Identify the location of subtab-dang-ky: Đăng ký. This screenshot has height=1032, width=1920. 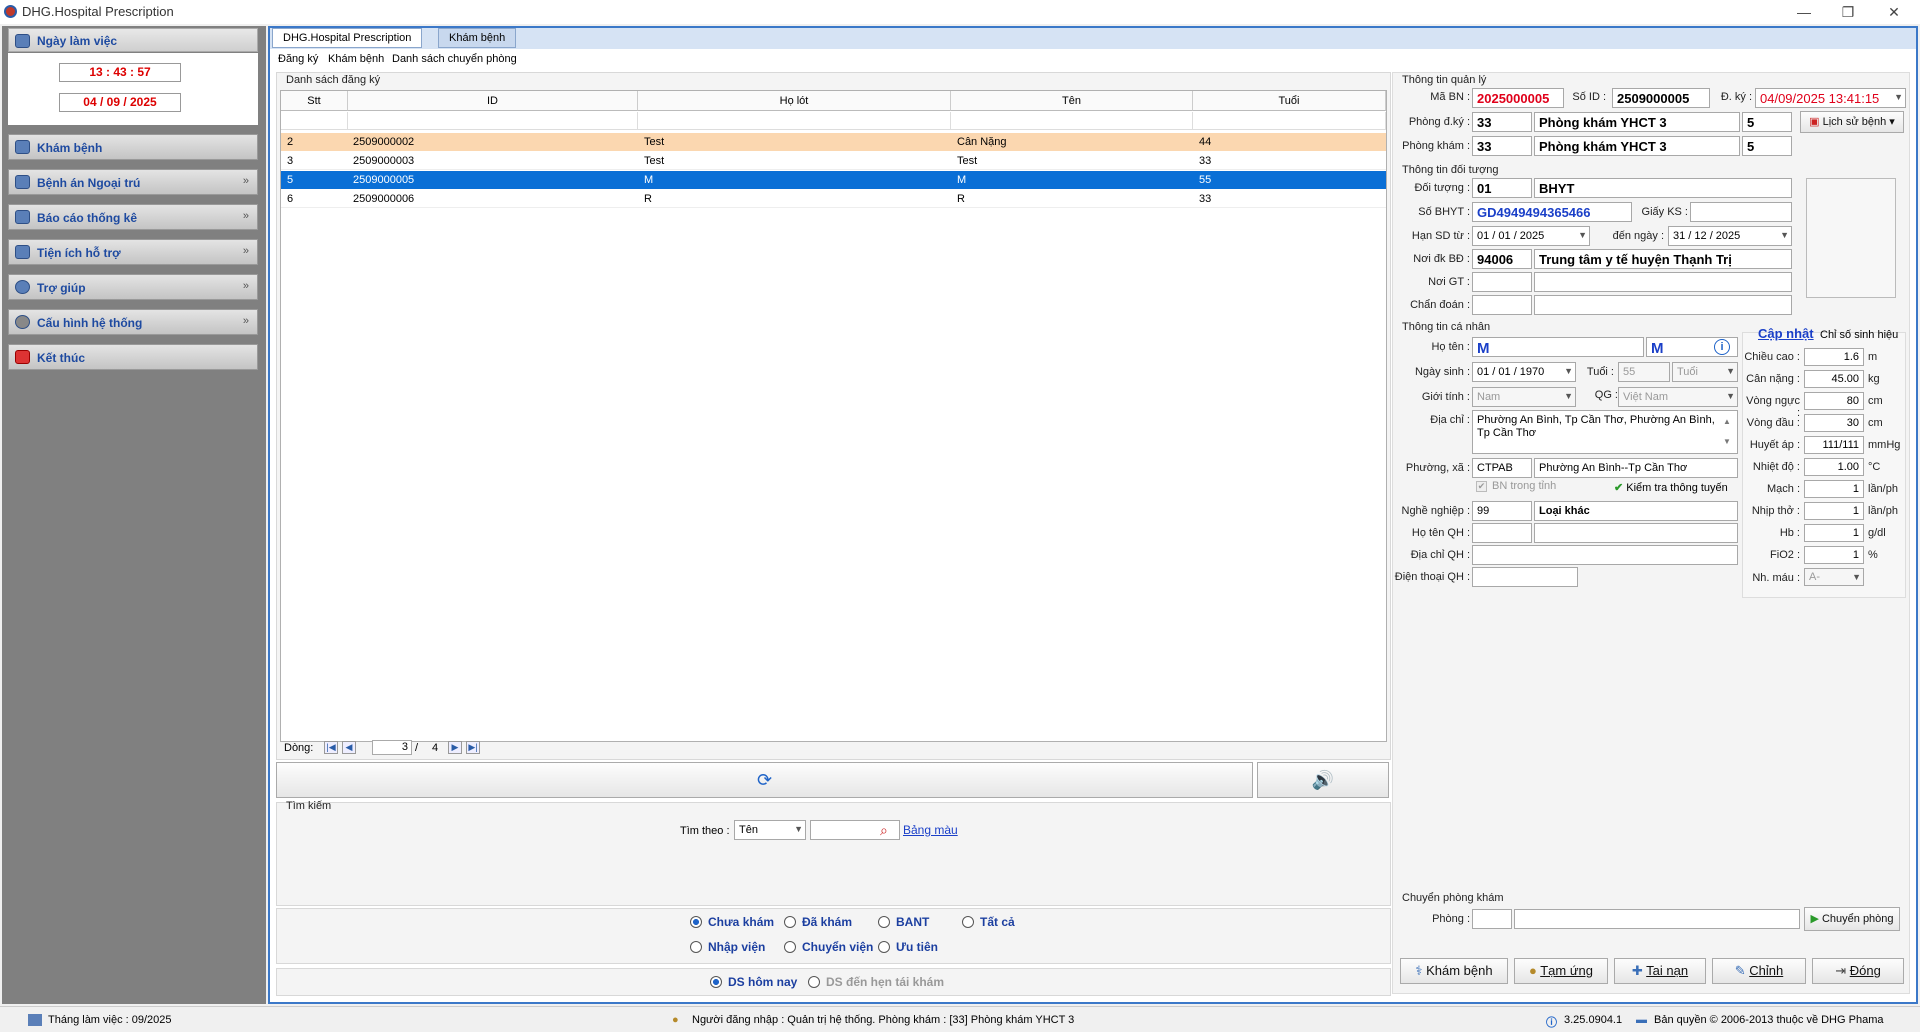
(298, 59).